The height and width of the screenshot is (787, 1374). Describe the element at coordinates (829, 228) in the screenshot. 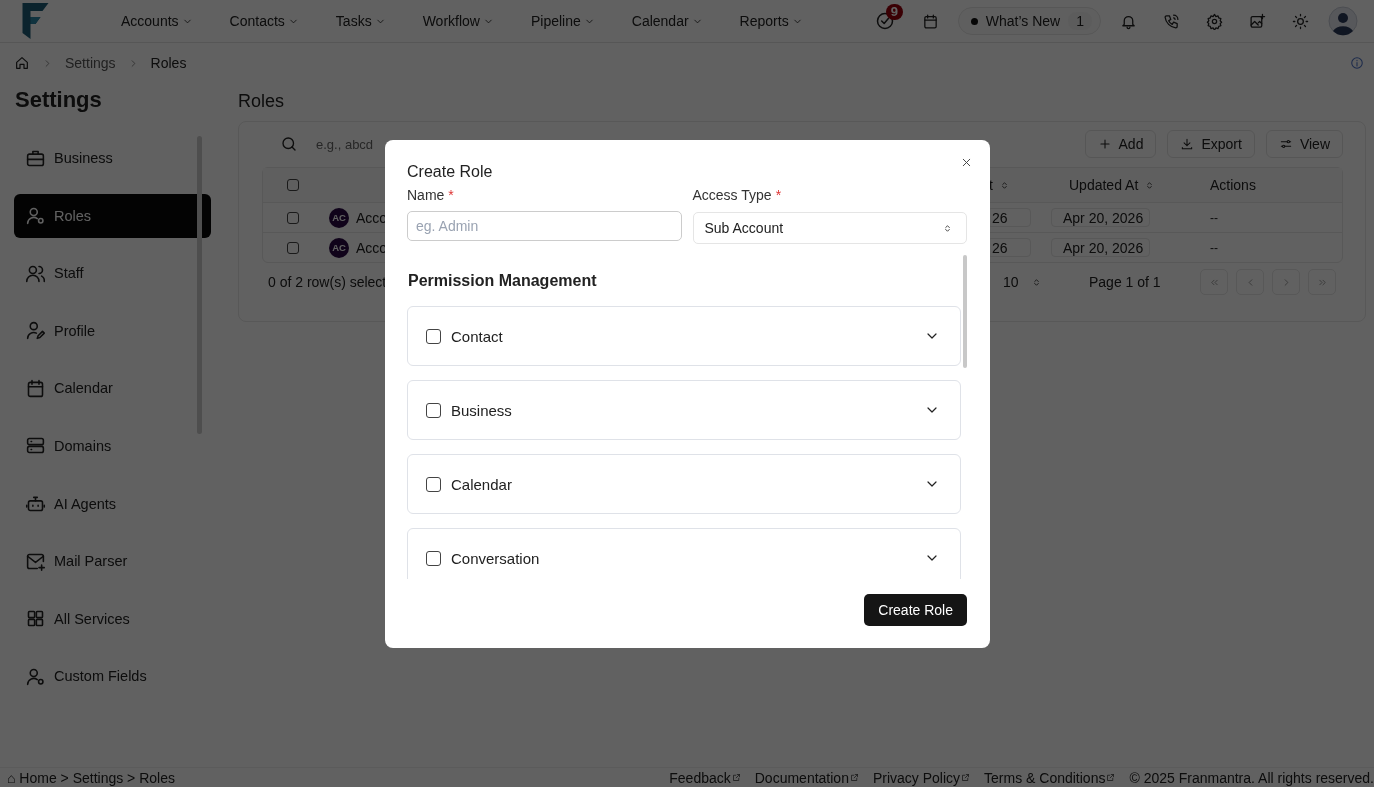

I see `access-type-select: Sub Account` at that location.